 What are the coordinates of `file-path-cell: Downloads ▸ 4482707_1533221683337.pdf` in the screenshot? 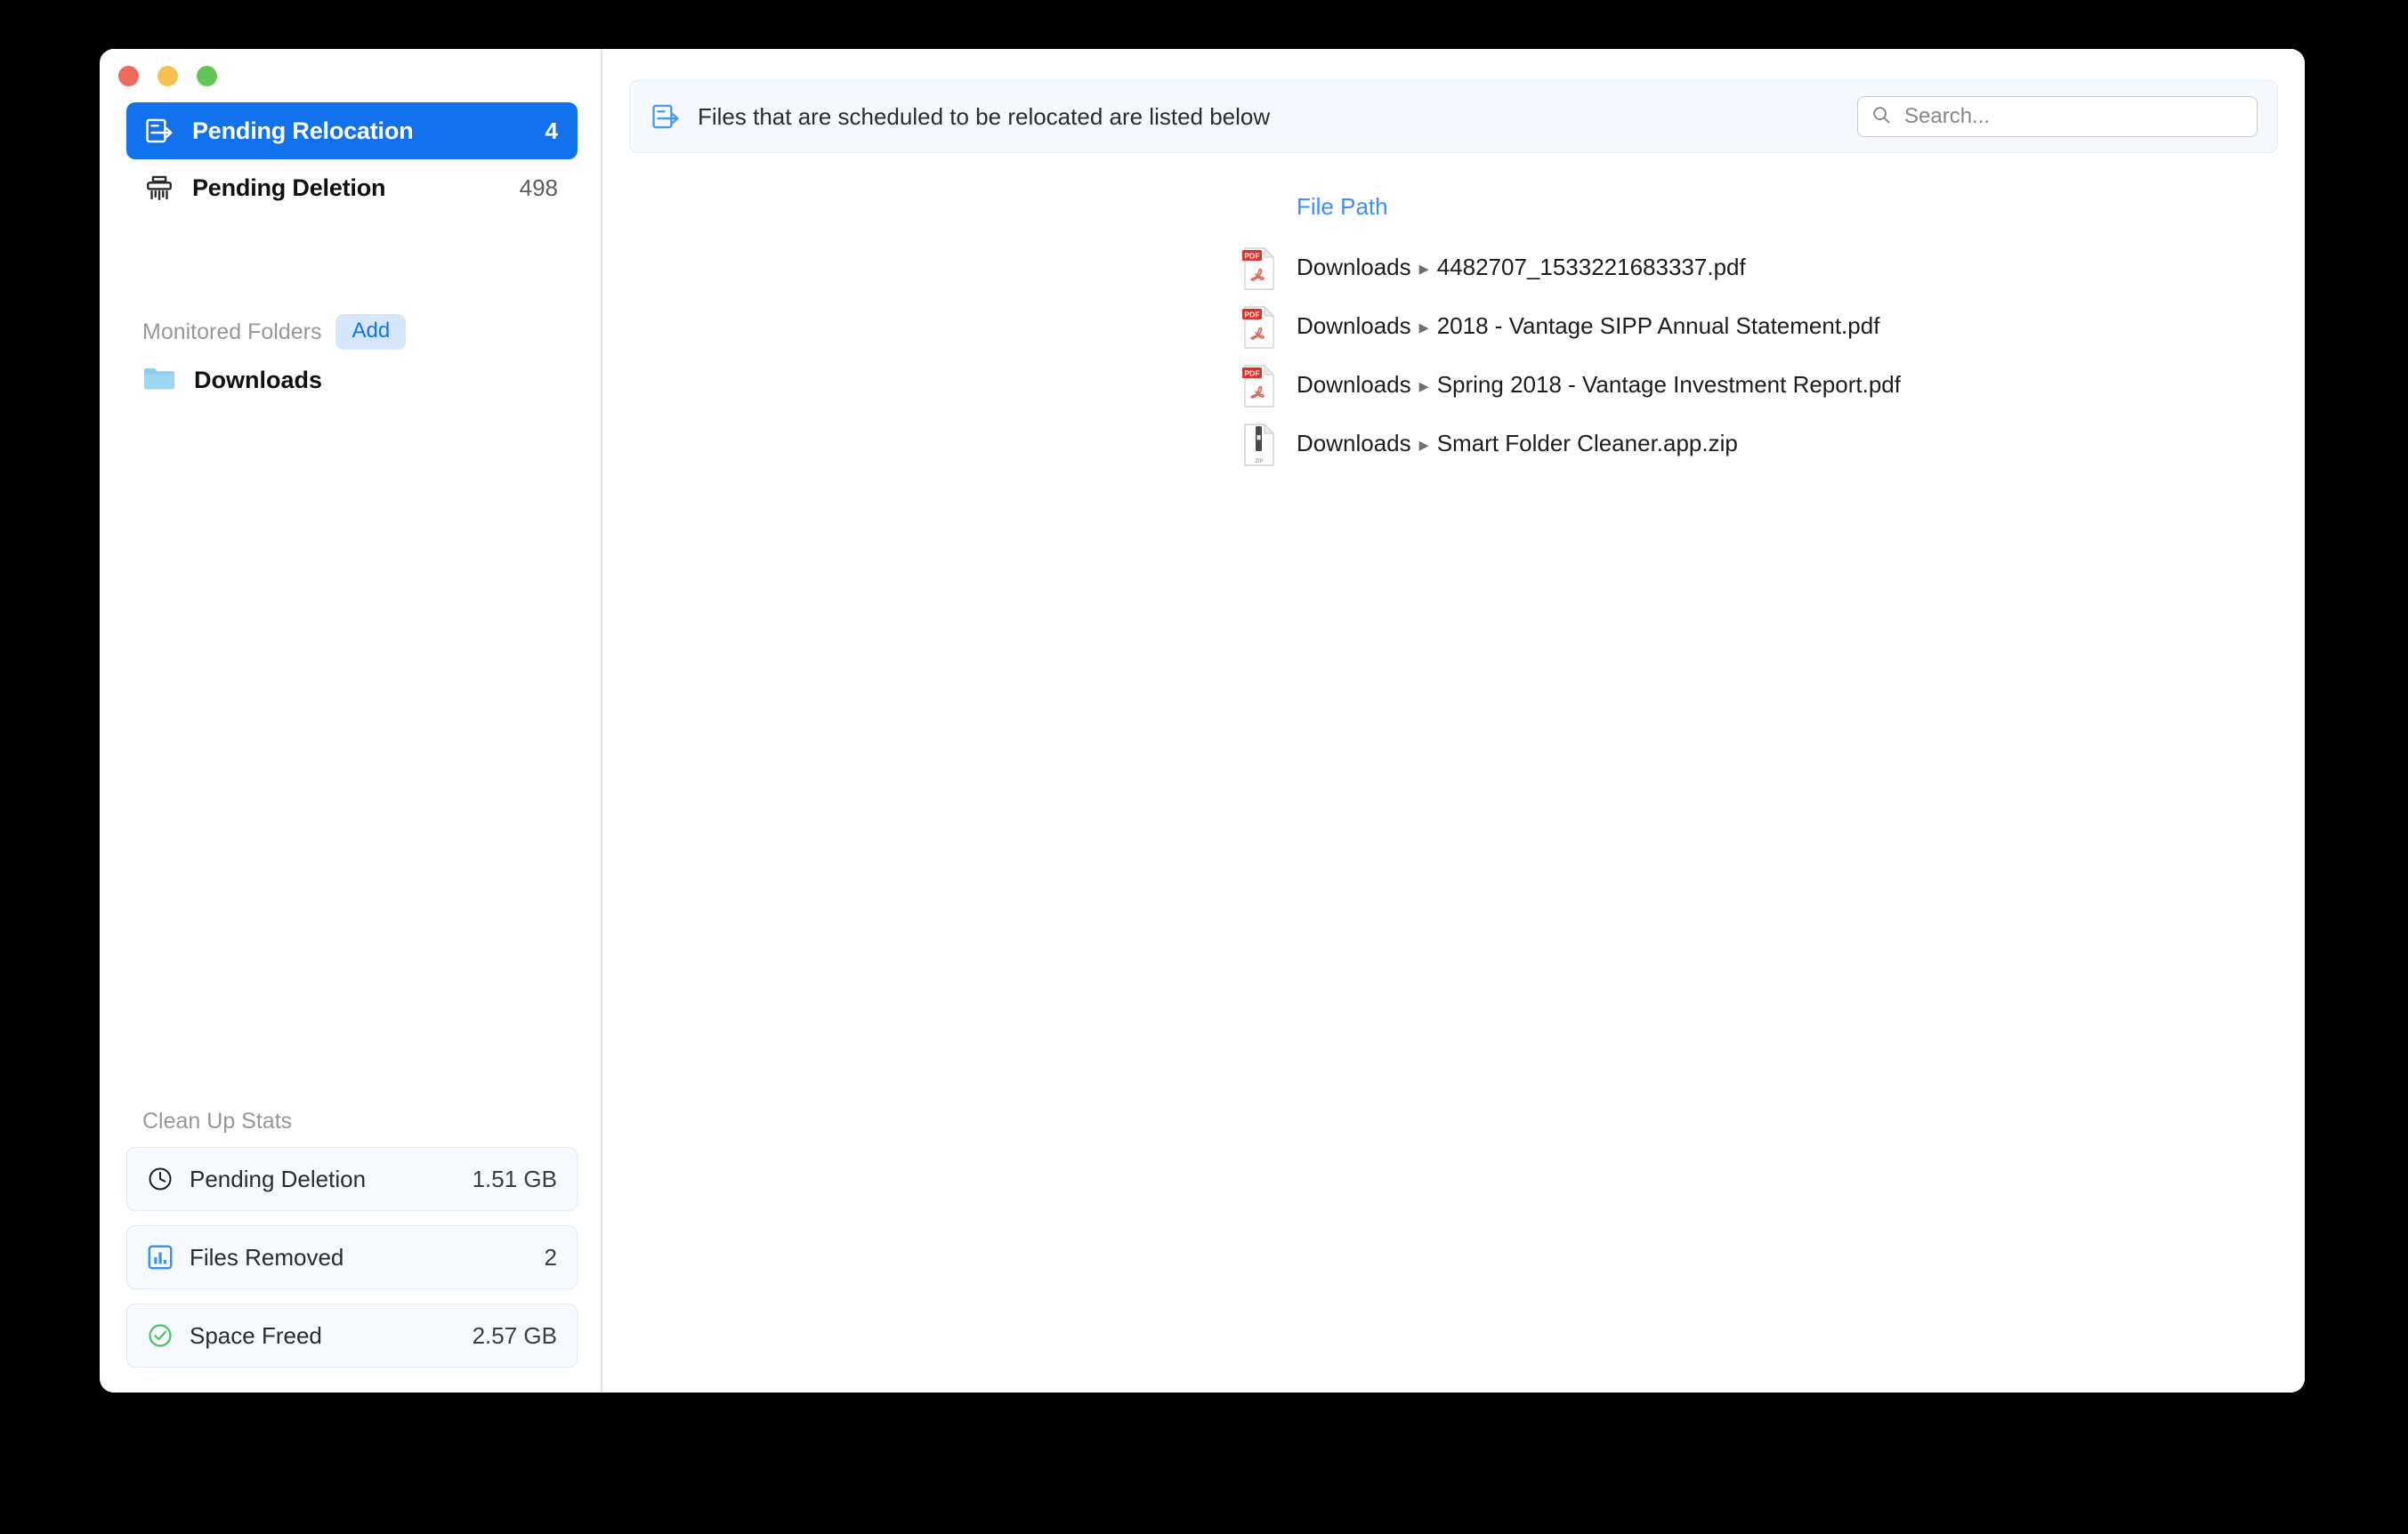 It's located at (1521, 267).